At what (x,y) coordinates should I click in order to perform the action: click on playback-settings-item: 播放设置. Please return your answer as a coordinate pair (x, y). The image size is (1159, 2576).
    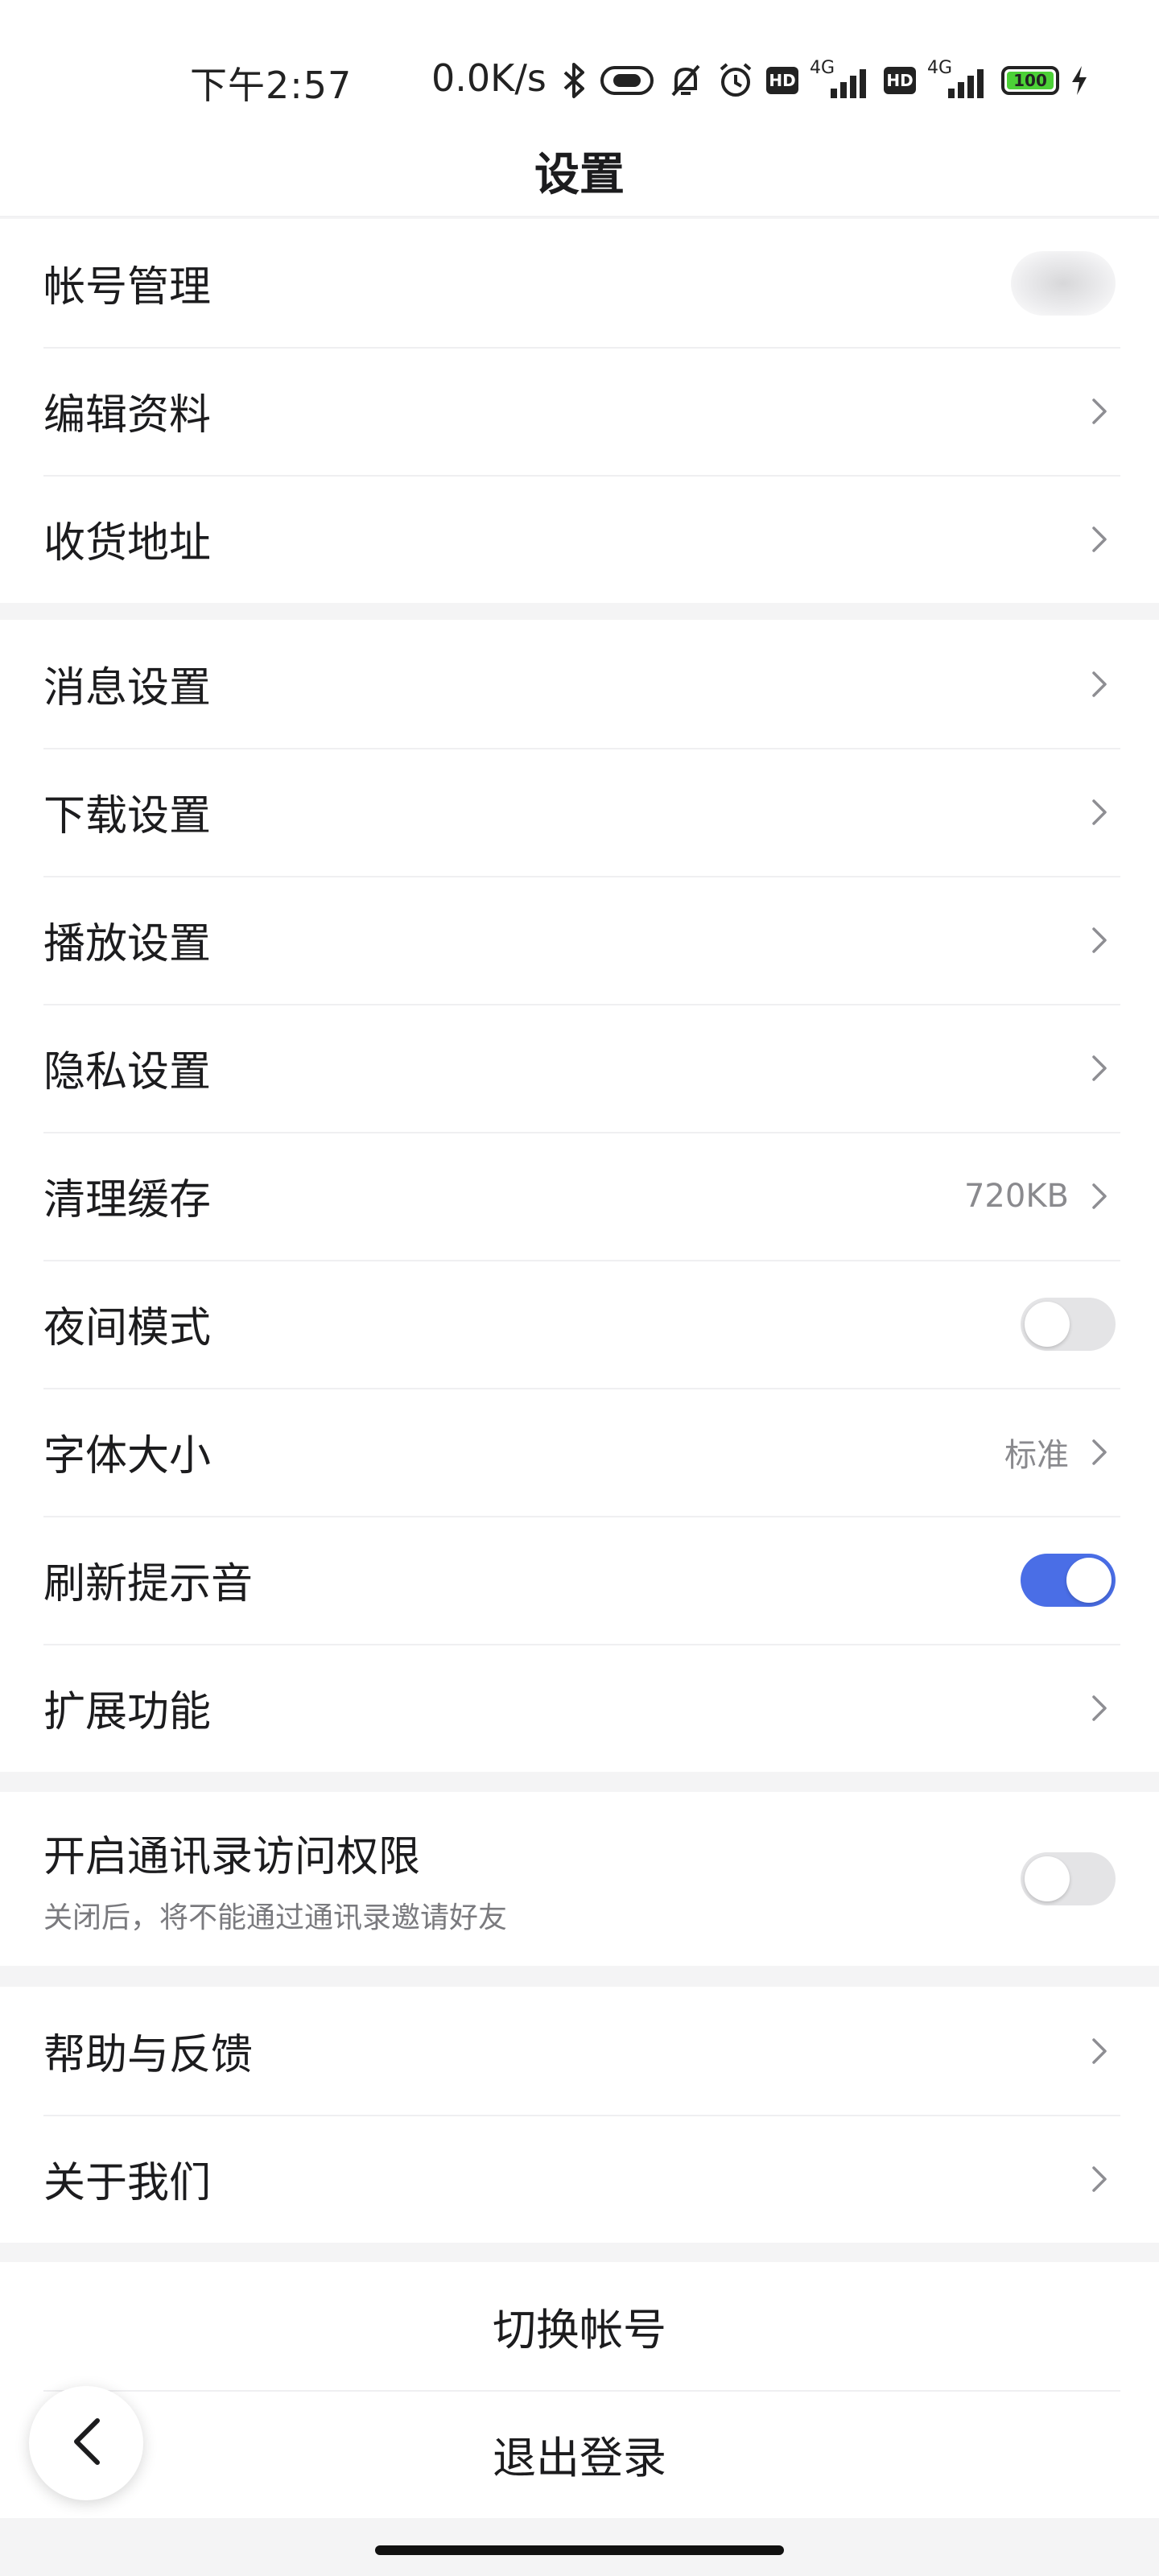
    Looking at the image, I should click on (579, 940).